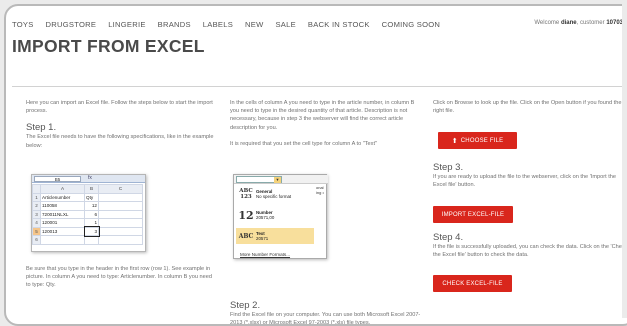  Describe the element at coordinates (275, 236) in the screenshot. I see `format-option-text: ABC Text 20571` at that location.